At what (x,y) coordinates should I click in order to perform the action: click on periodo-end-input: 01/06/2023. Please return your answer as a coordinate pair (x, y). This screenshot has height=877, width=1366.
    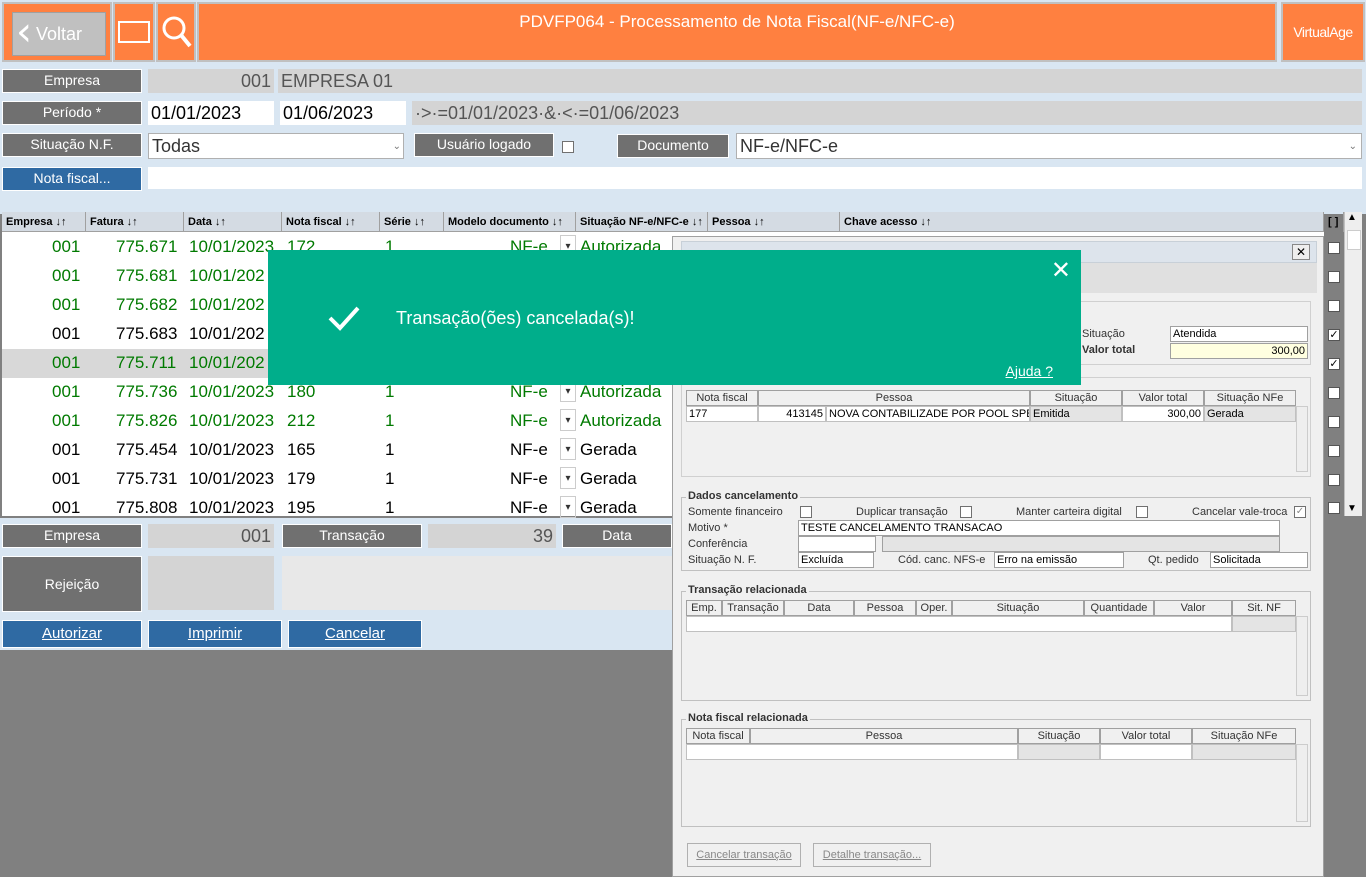
    Looking at the image, I should click on (343, 113).